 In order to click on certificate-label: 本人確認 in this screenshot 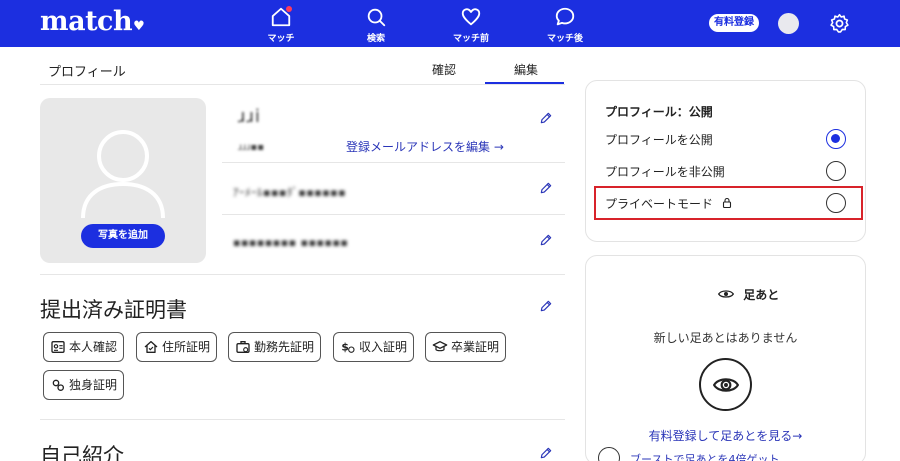, I will do `click(93, 347)`.